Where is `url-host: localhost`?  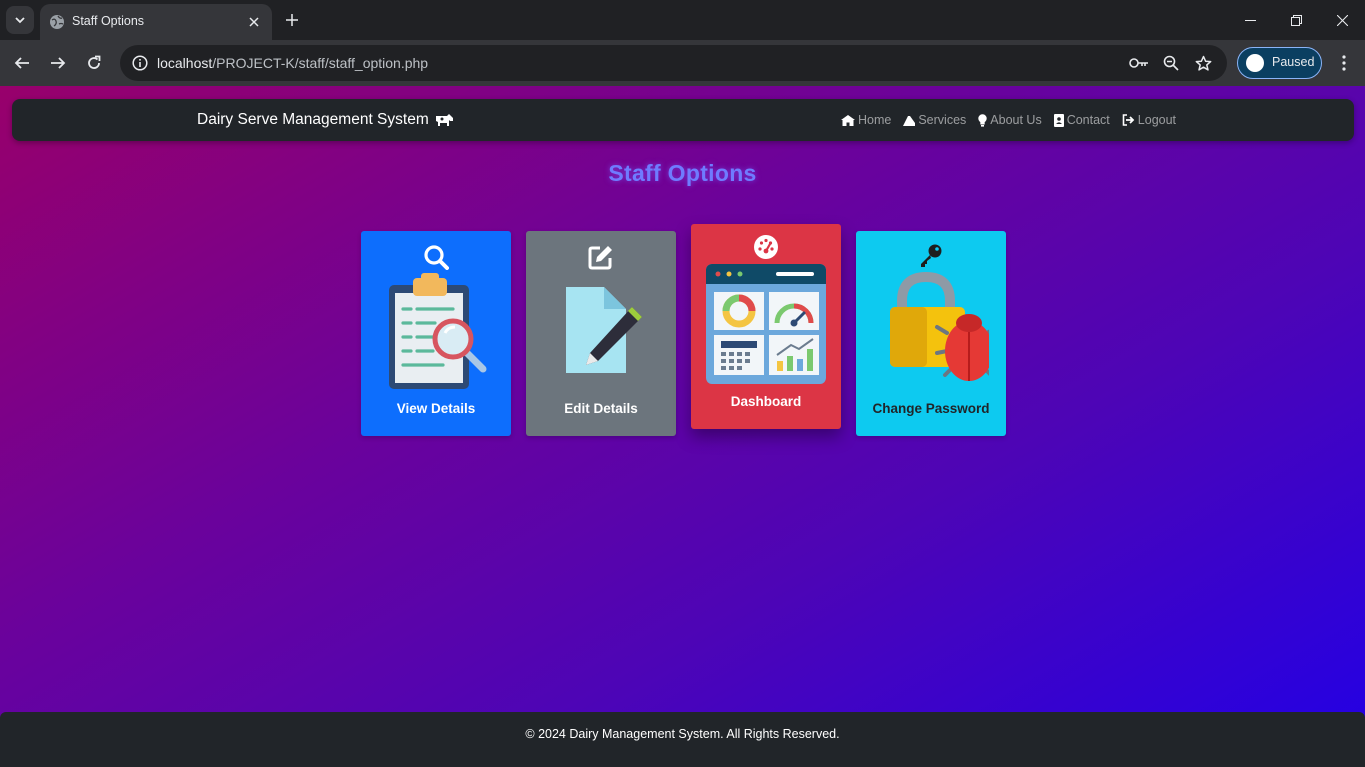 url-host: localhost is located at coordinates (185, 63).